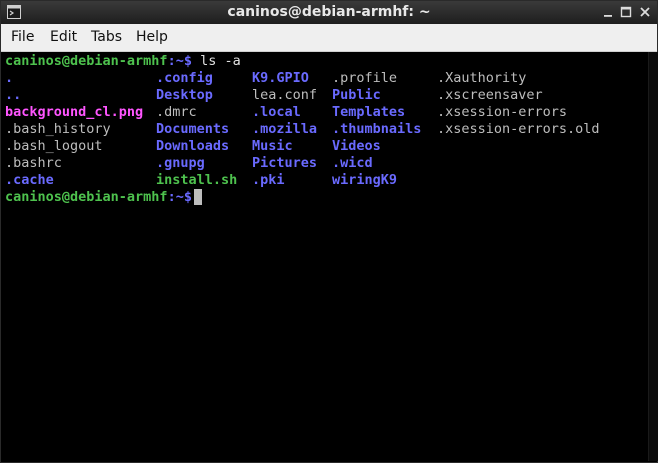 The width and height of the screenshot is (658, 463). I want to click on minimize-icon, so click(608, 16).